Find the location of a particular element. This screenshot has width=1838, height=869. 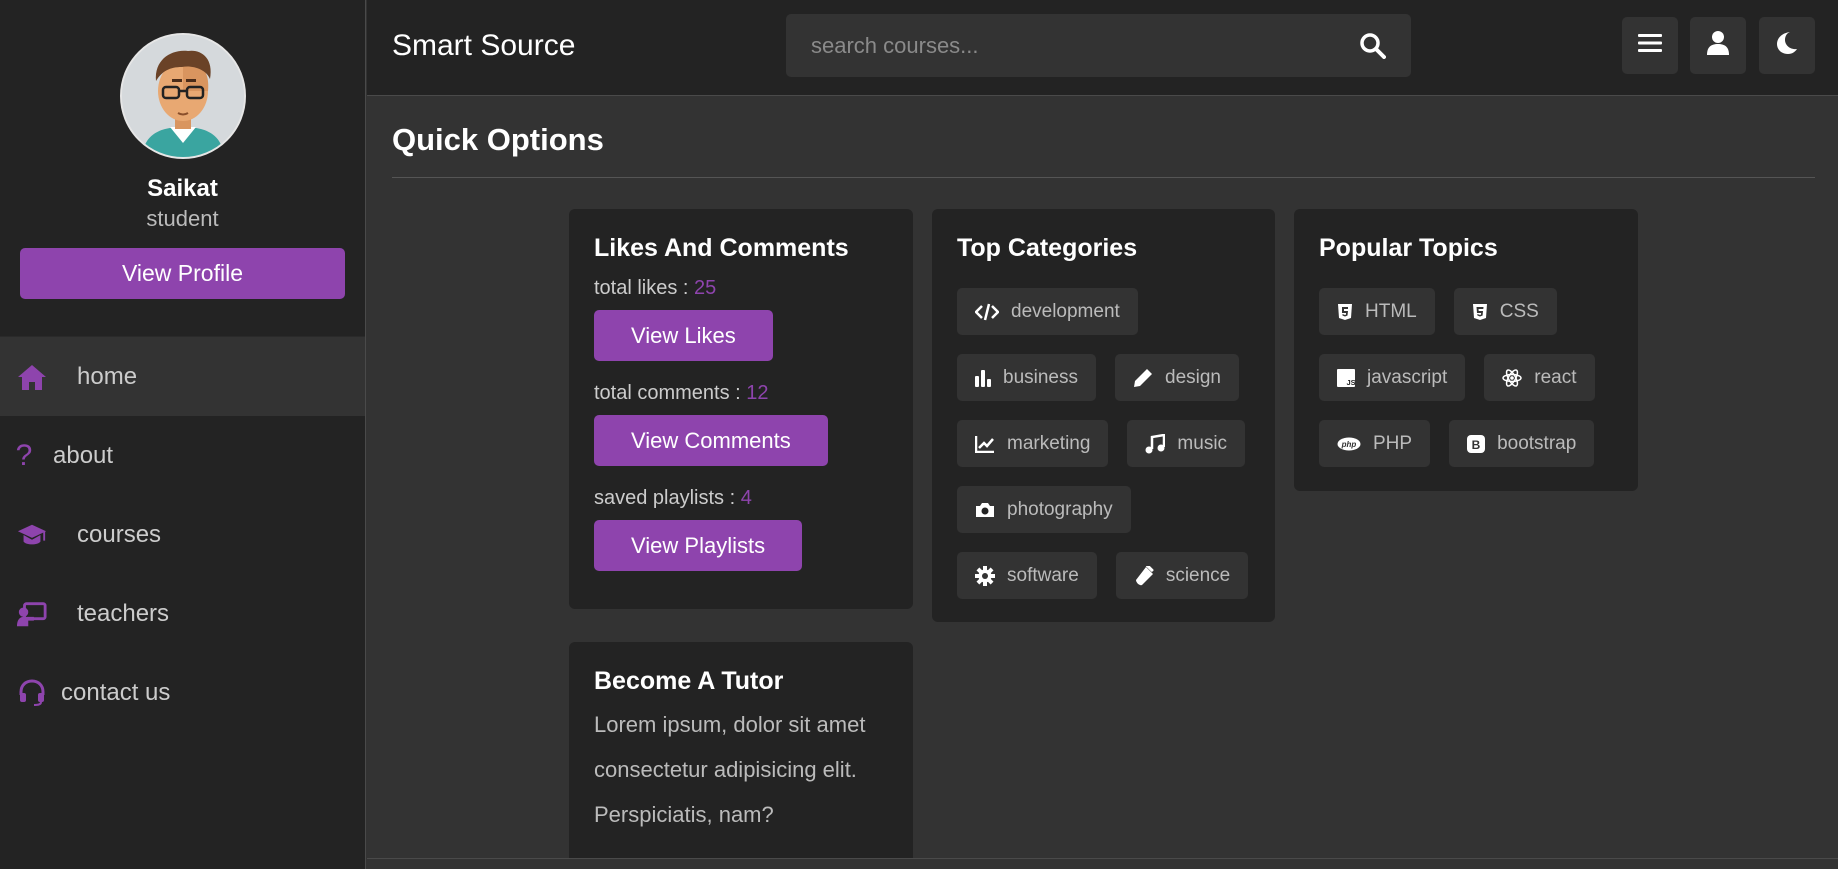

tag-label: HTML is located at coordinates (1391, 311).